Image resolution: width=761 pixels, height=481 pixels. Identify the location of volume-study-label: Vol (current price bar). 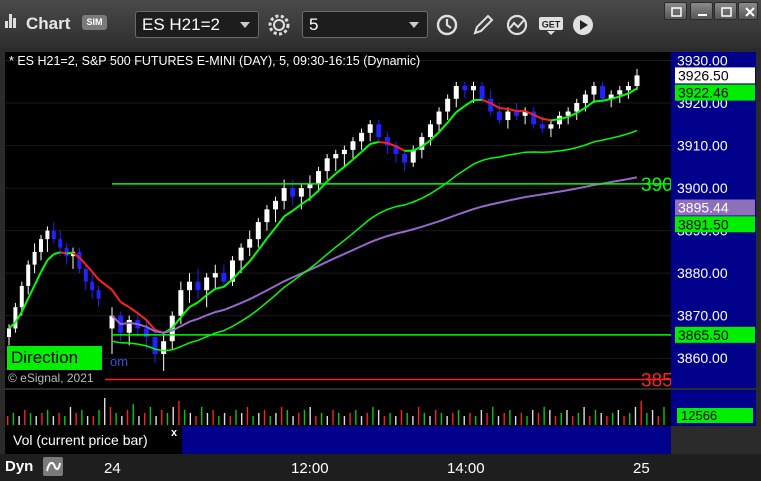
(80, 440).